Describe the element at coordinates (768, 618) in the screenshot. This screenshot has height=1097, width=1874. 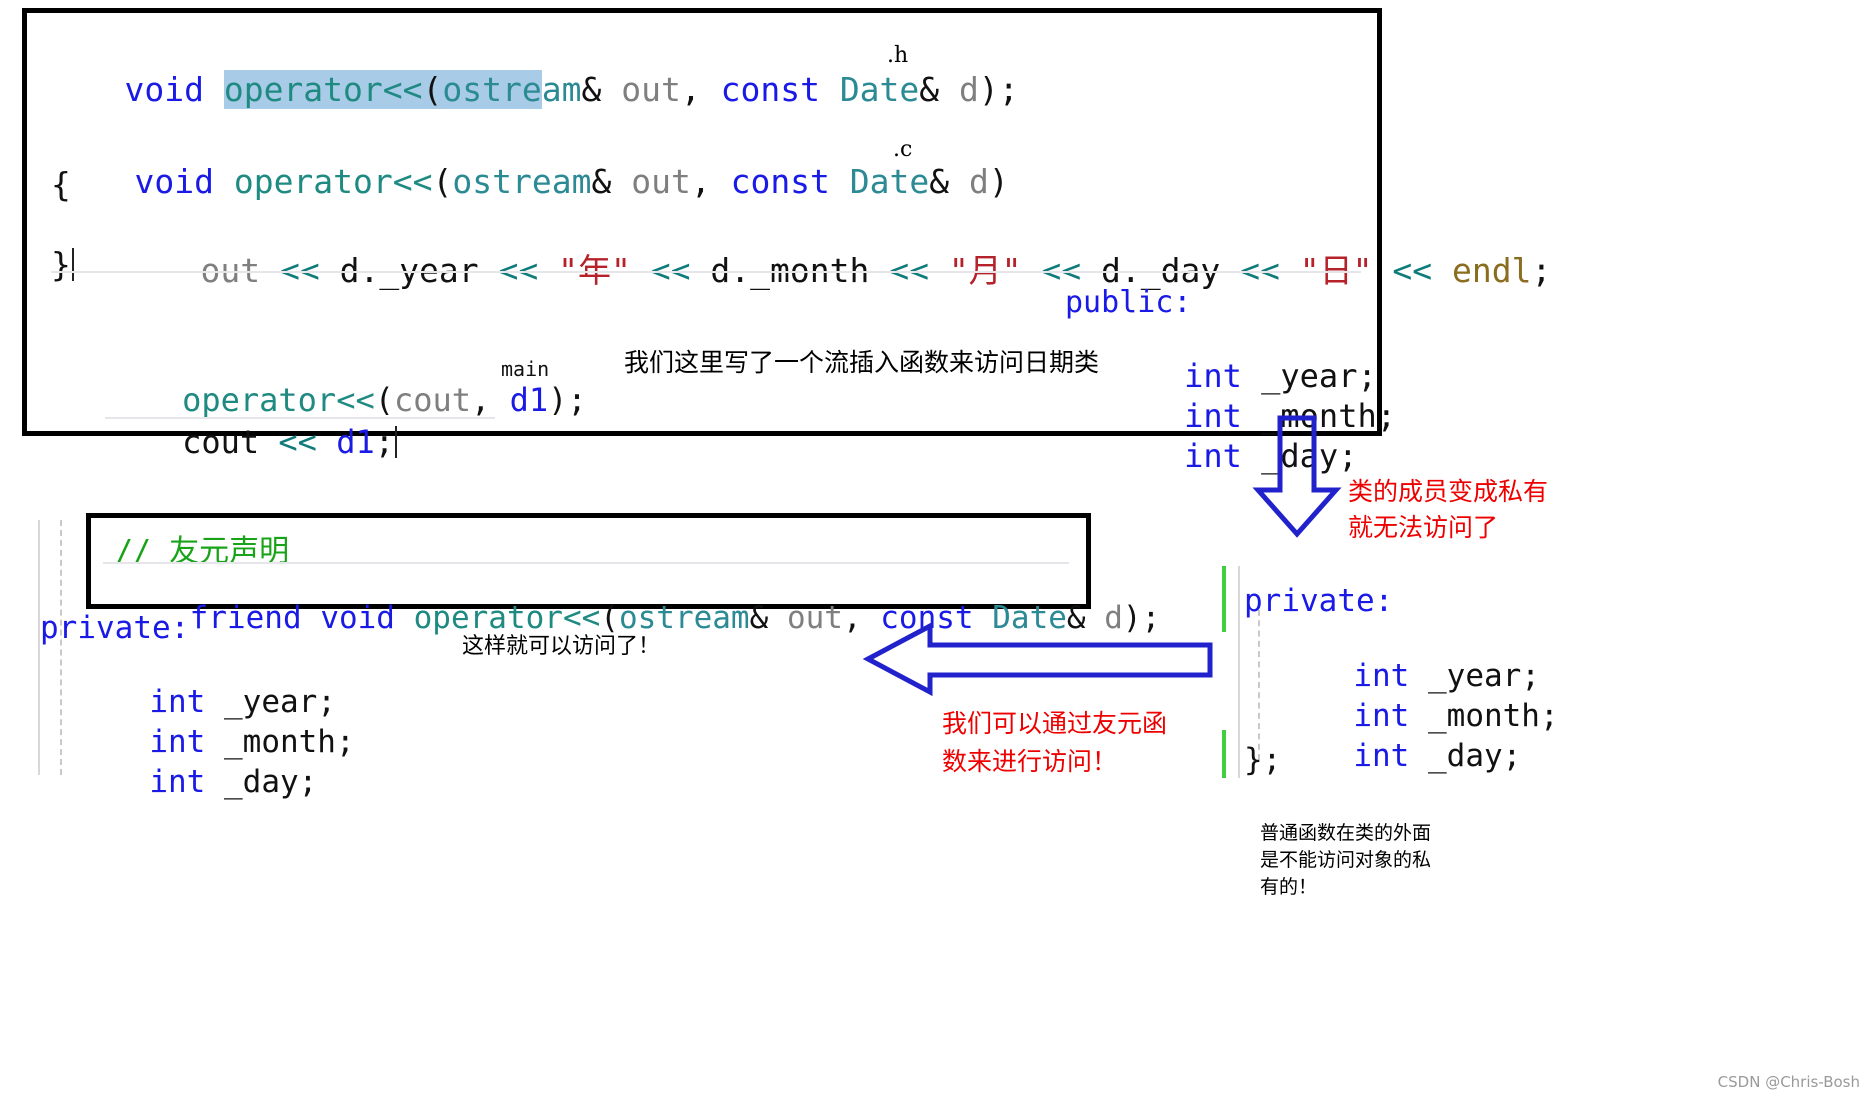
I see `amp-5: &` at that location.